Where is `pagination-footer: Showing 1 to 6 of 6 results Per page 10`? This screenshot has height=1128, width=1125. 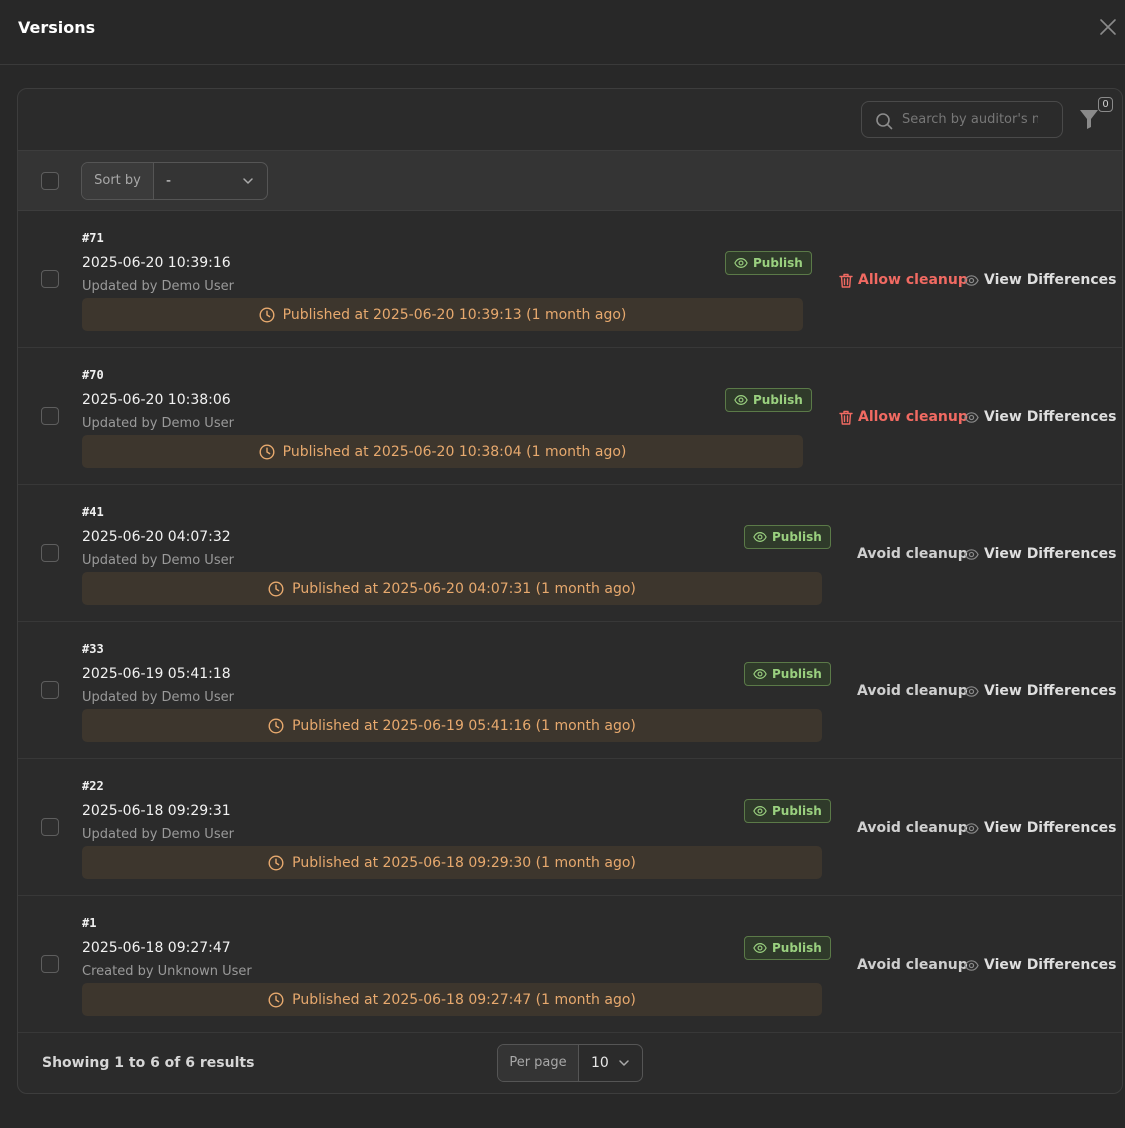
pagination-footer: Showing 1 to 6 of 6 results Per page 10 is located at coordinates (570, 1063).